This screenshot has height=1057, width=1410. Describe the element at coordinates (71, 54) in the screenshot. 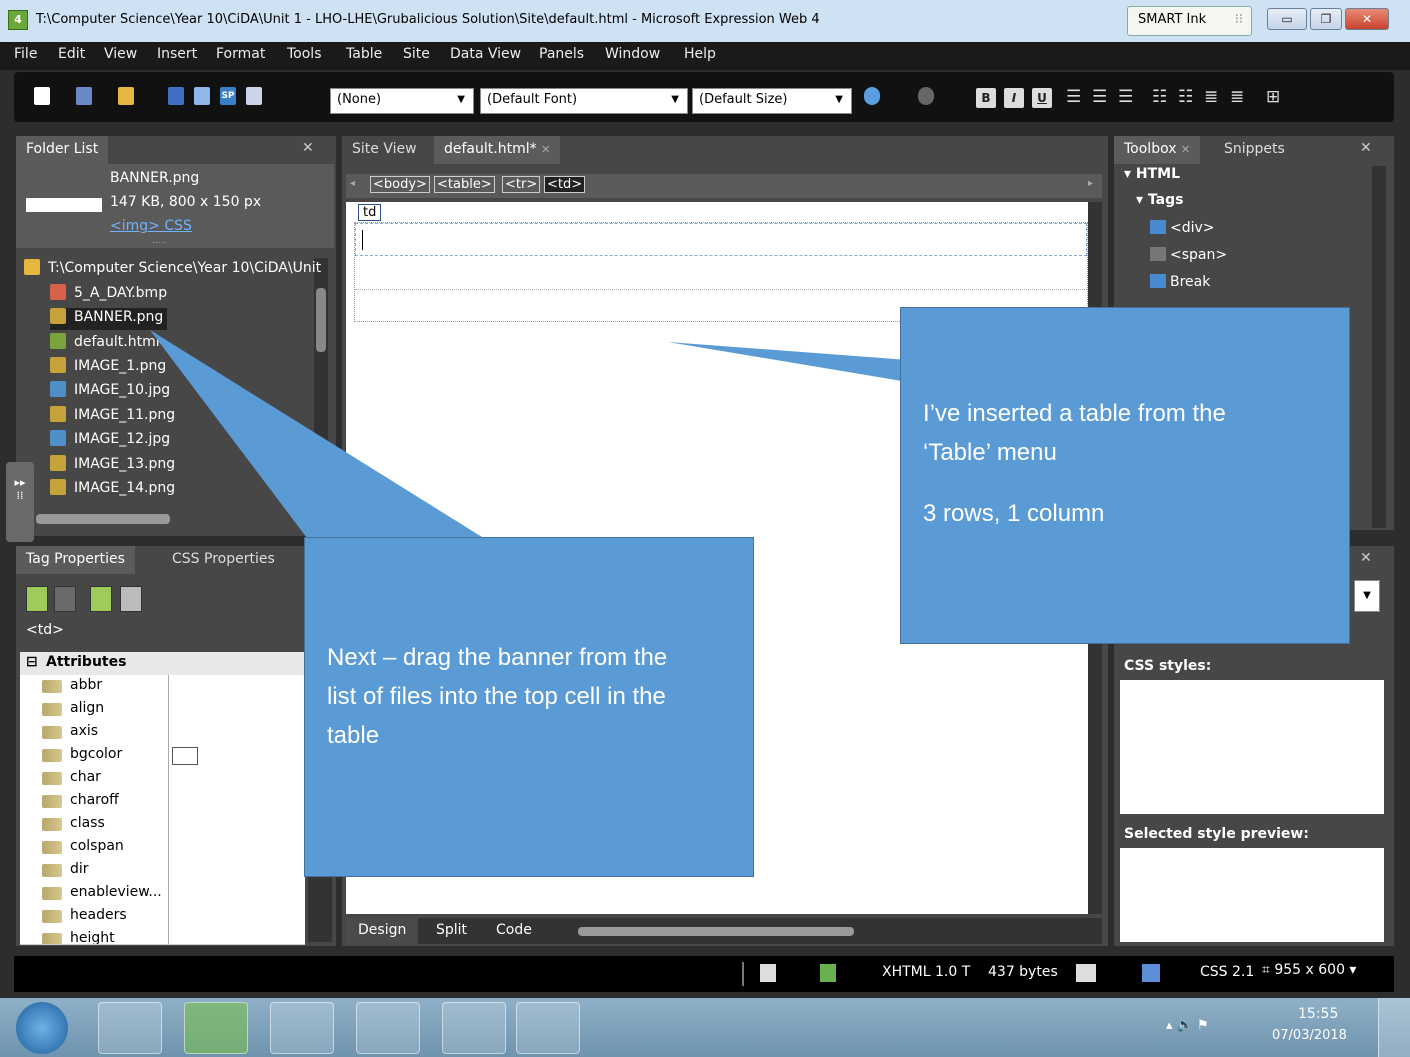

I see `menu-edit: Edit` at that location.